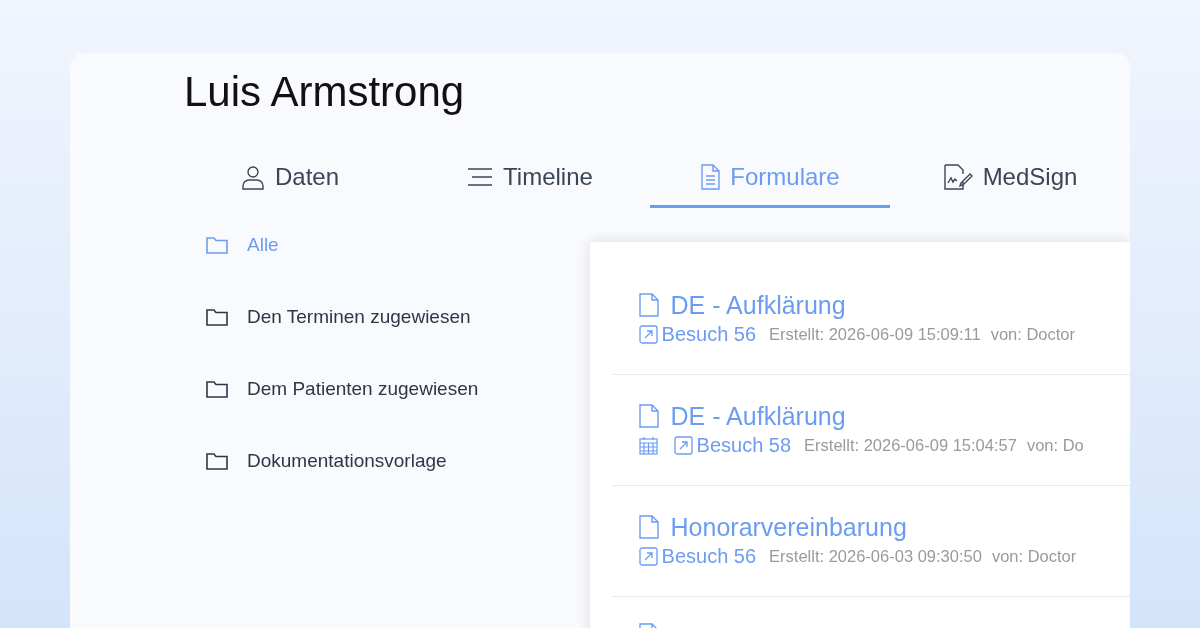 The height and width of the screenshot is (628, 1200). I want to click on tab: Timeline, so click(530, 180).